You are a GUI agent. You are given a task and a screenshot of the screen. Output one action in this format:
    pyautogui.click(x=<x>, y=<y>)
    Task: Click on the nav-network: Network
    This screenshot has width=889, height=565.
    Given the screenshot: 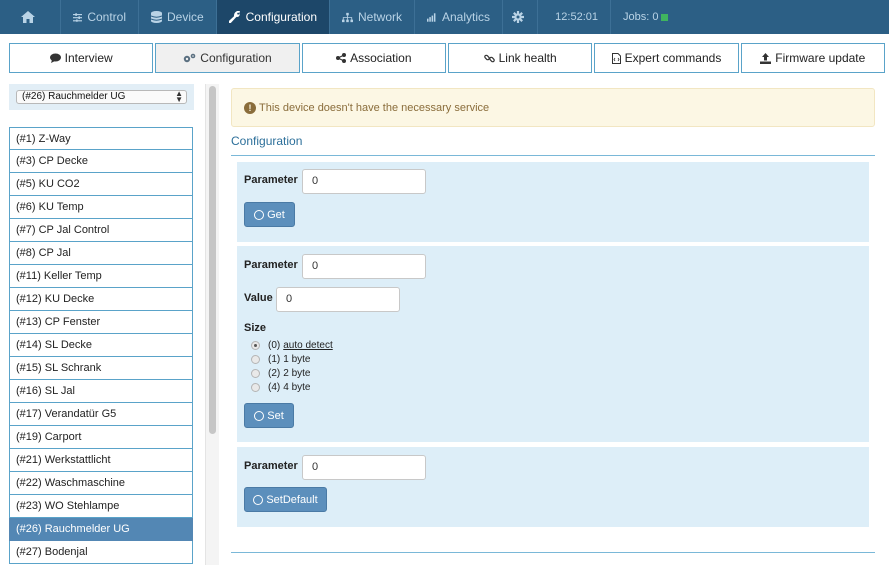 What is the action you would take?
    pyautogui.click(x=372, y=17)
    